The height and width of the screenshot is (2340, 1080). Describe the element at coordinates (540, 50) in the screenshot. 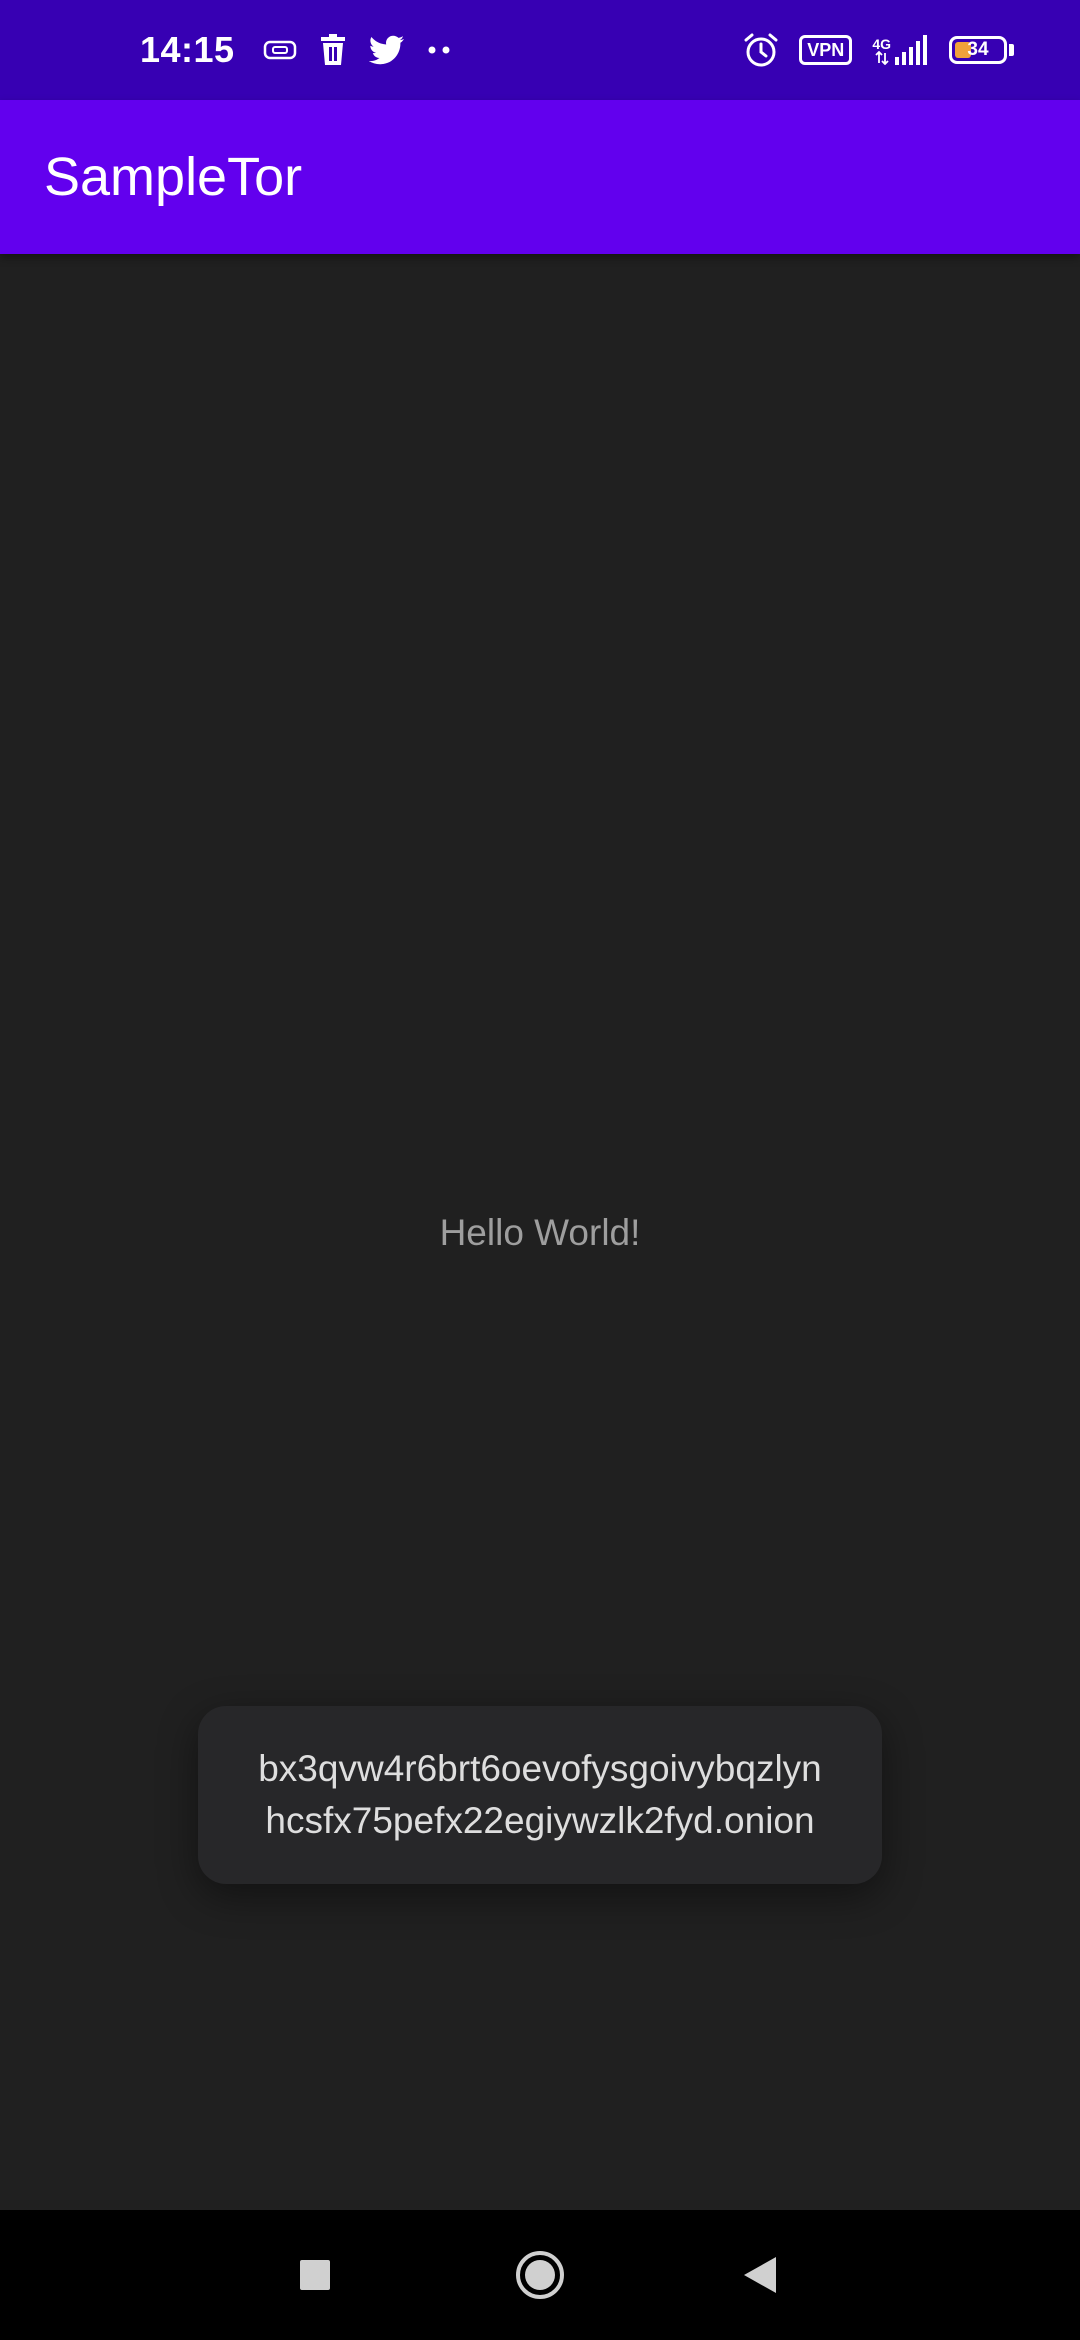

I see `status-bar: 14:15 VPN 4G 34` at that location.